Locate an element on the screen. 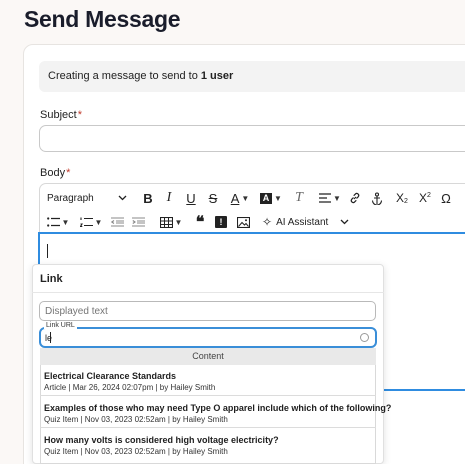 Image resolution: width=465 pixels, height=464 pixels. image-icon is located at coordinates (243, 222).